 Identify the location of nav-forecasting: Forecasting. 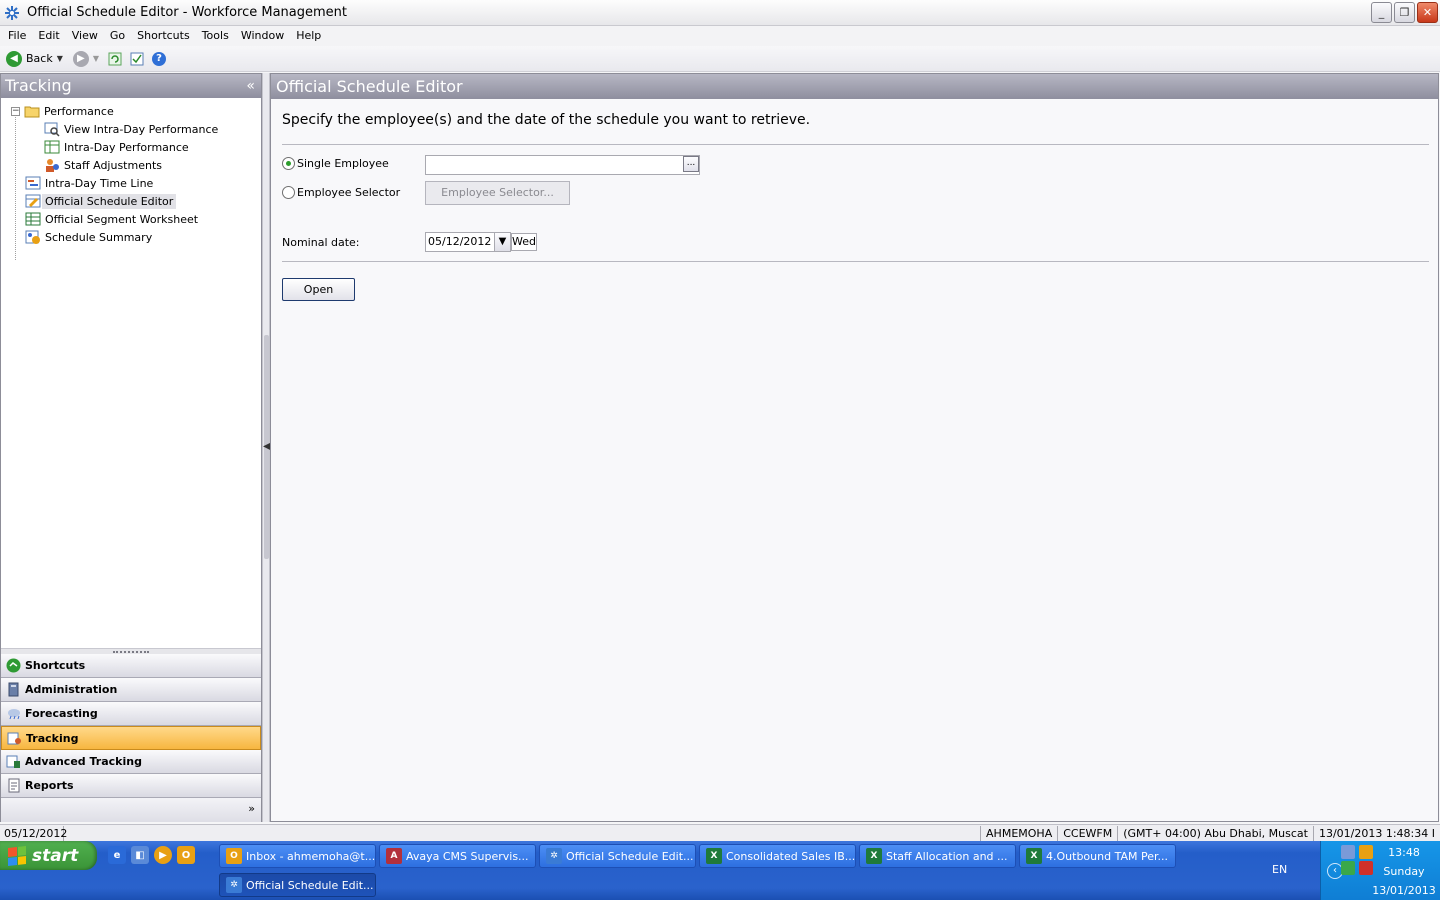
(131, 714).